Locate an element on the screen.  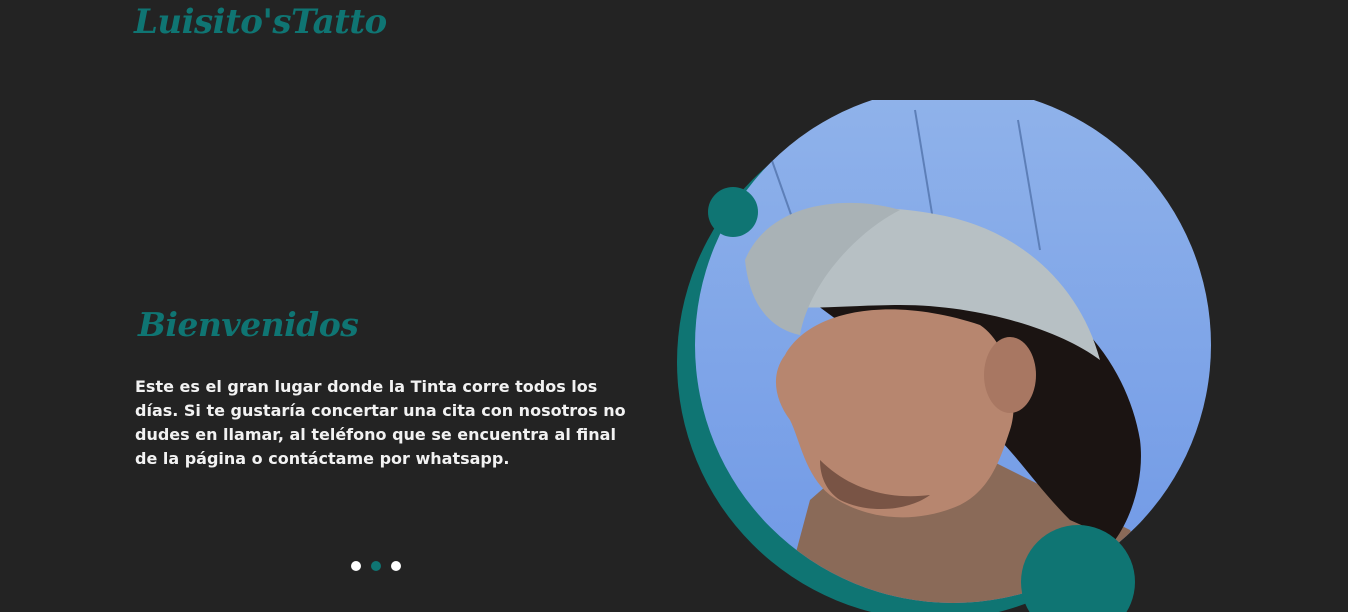
accent-dot-small is located at coordinates (733, 212).